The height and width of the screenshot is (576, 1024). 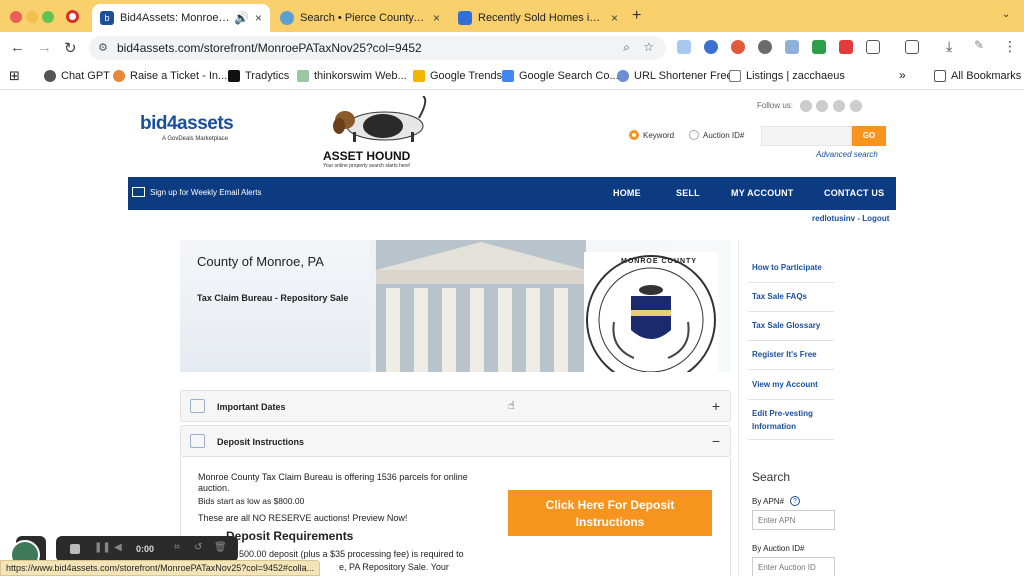 What do you see at coordinates (694, 135) in the screenshot?
I see `auction-id-radio` at bounding box center [694, 135].